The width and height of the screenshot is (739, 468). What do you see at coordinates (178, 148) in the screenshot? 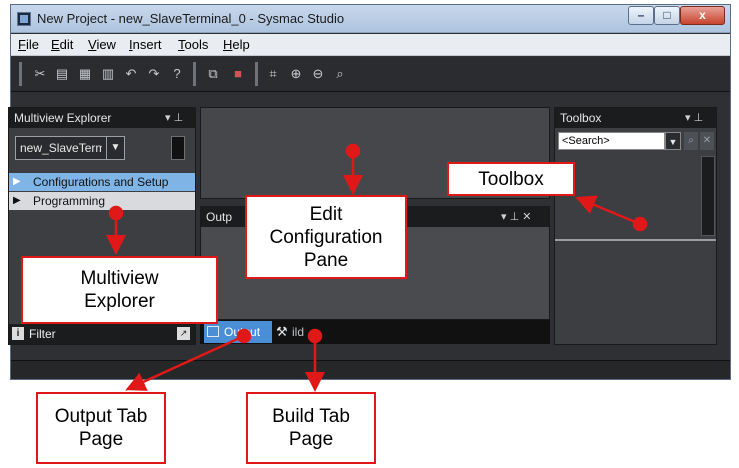
I see `device-icon` at bounding box center [178, 148].